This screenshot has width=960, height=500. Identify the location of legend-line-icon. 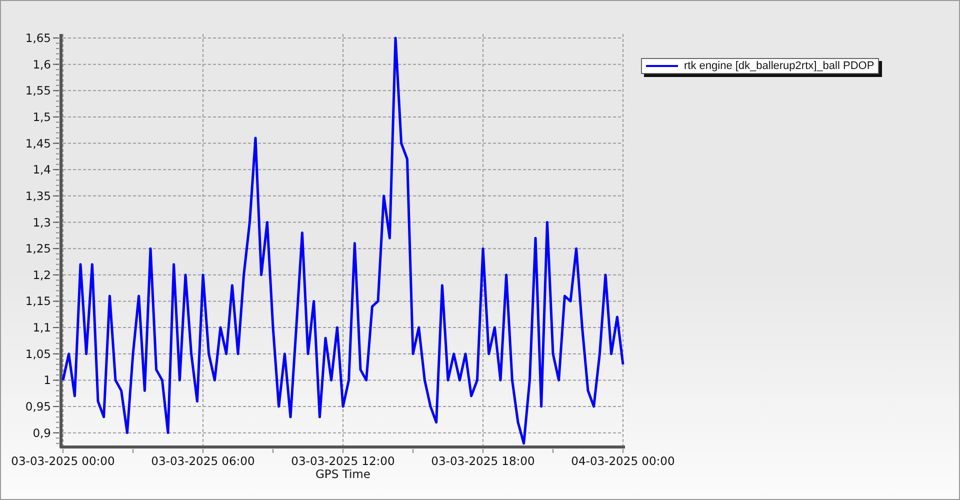
(662, 66).